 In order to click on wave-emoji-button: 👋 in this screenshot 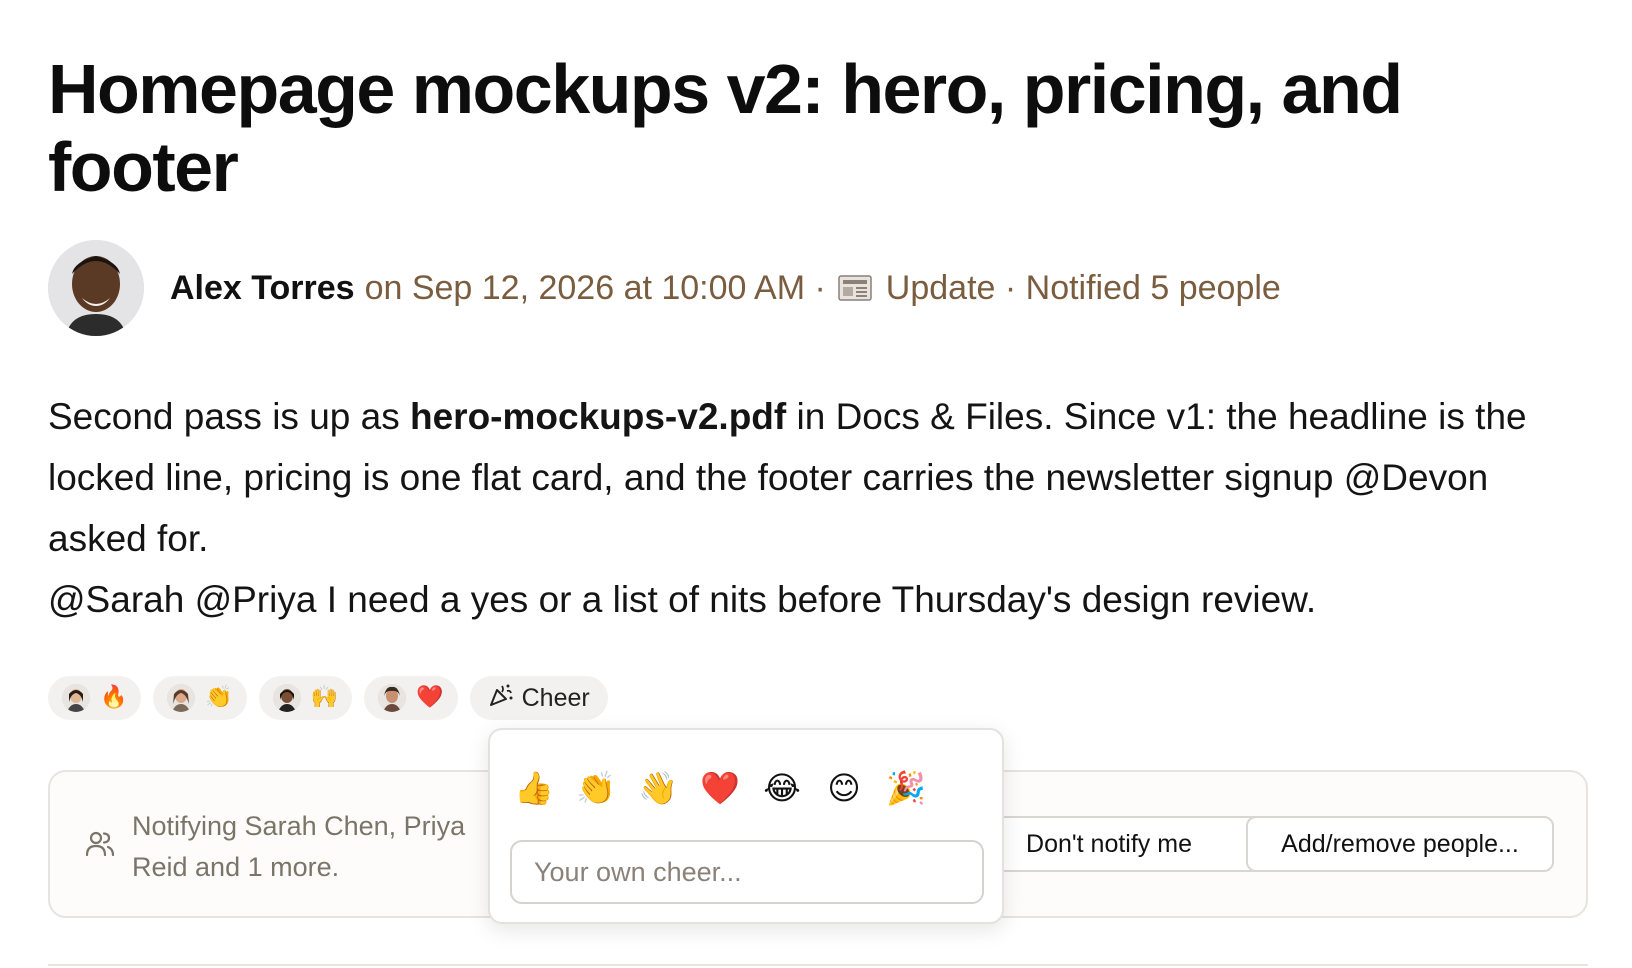, I will do `click(658, 788)`.